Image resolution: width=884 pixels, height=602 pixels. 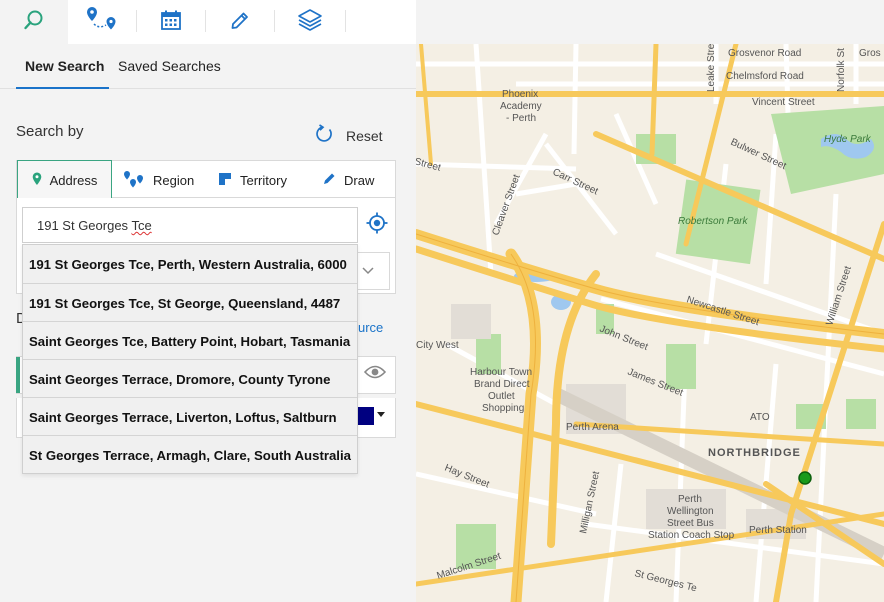 What do you see at coordinates (503, 408) in the screenshot?
I see `place-label: Shopping` at bounding box center [503, 408].